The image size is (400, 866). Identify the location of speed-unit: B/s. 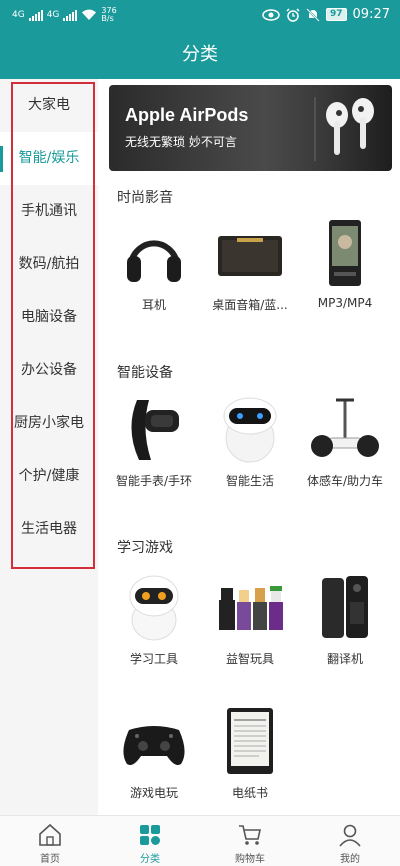
(107, 18).